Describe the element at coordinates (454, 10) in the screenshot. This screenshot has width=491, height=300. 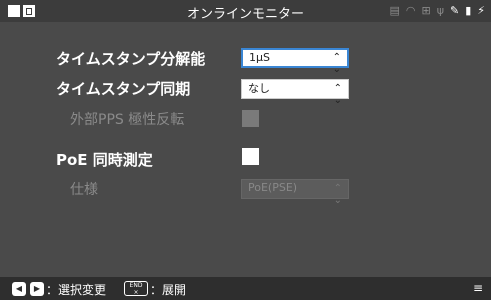
I see `pen-icon: ✎` at that location.